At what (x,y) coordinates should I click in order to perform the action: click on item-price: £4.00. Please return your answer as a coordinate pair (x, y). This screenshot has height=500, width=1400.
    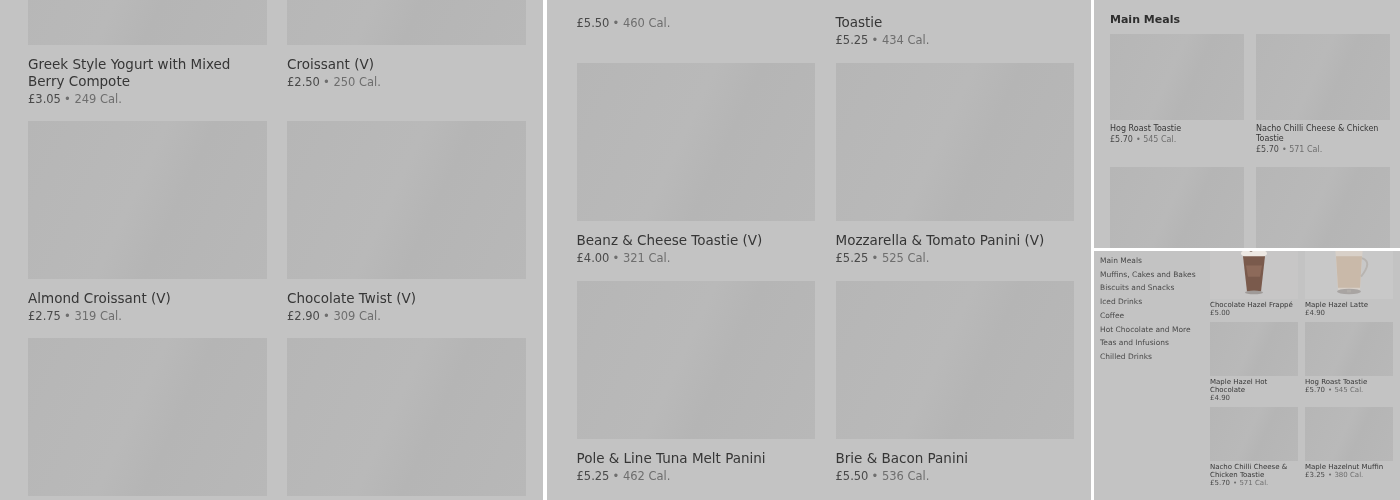
    Looking at the image, I should click on (593, 258).